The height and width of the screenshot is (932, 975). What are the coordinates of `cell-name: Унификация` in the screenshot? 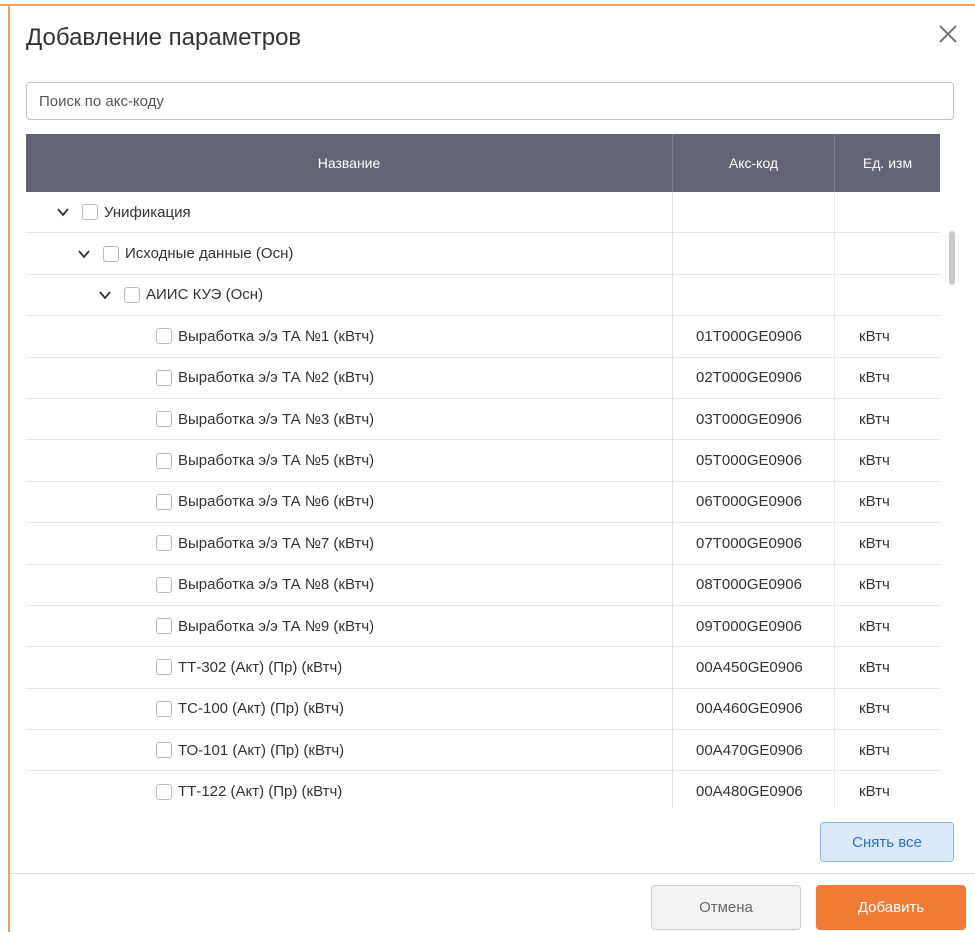 It's located at (349, 212).